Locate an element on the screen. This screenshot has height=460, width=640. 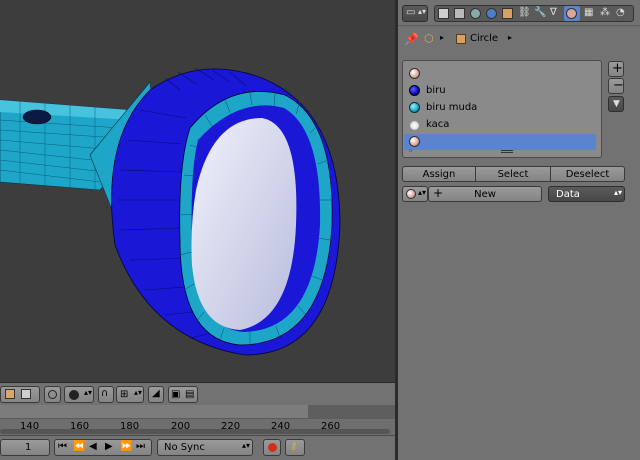
keying-set-button: ⚷ is located at coordinates (295, 447).